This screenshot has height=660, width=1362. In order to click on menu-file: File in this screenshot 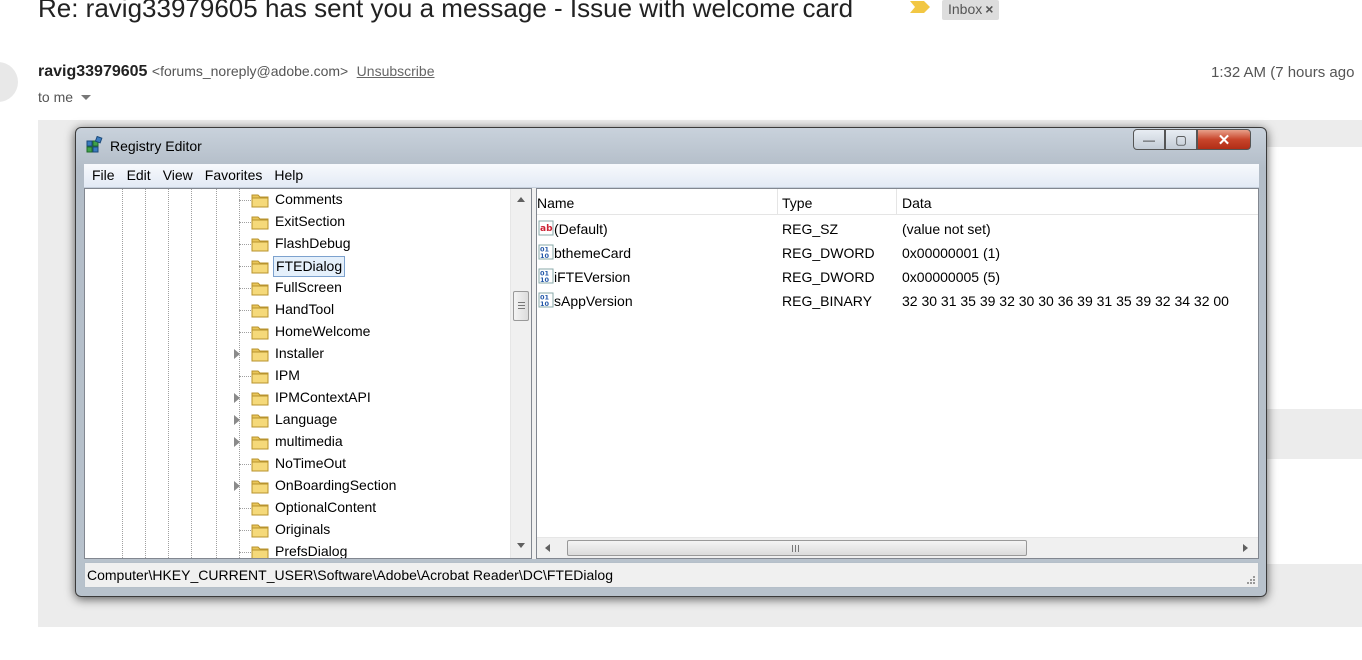, I will do `click(103, 175)`.